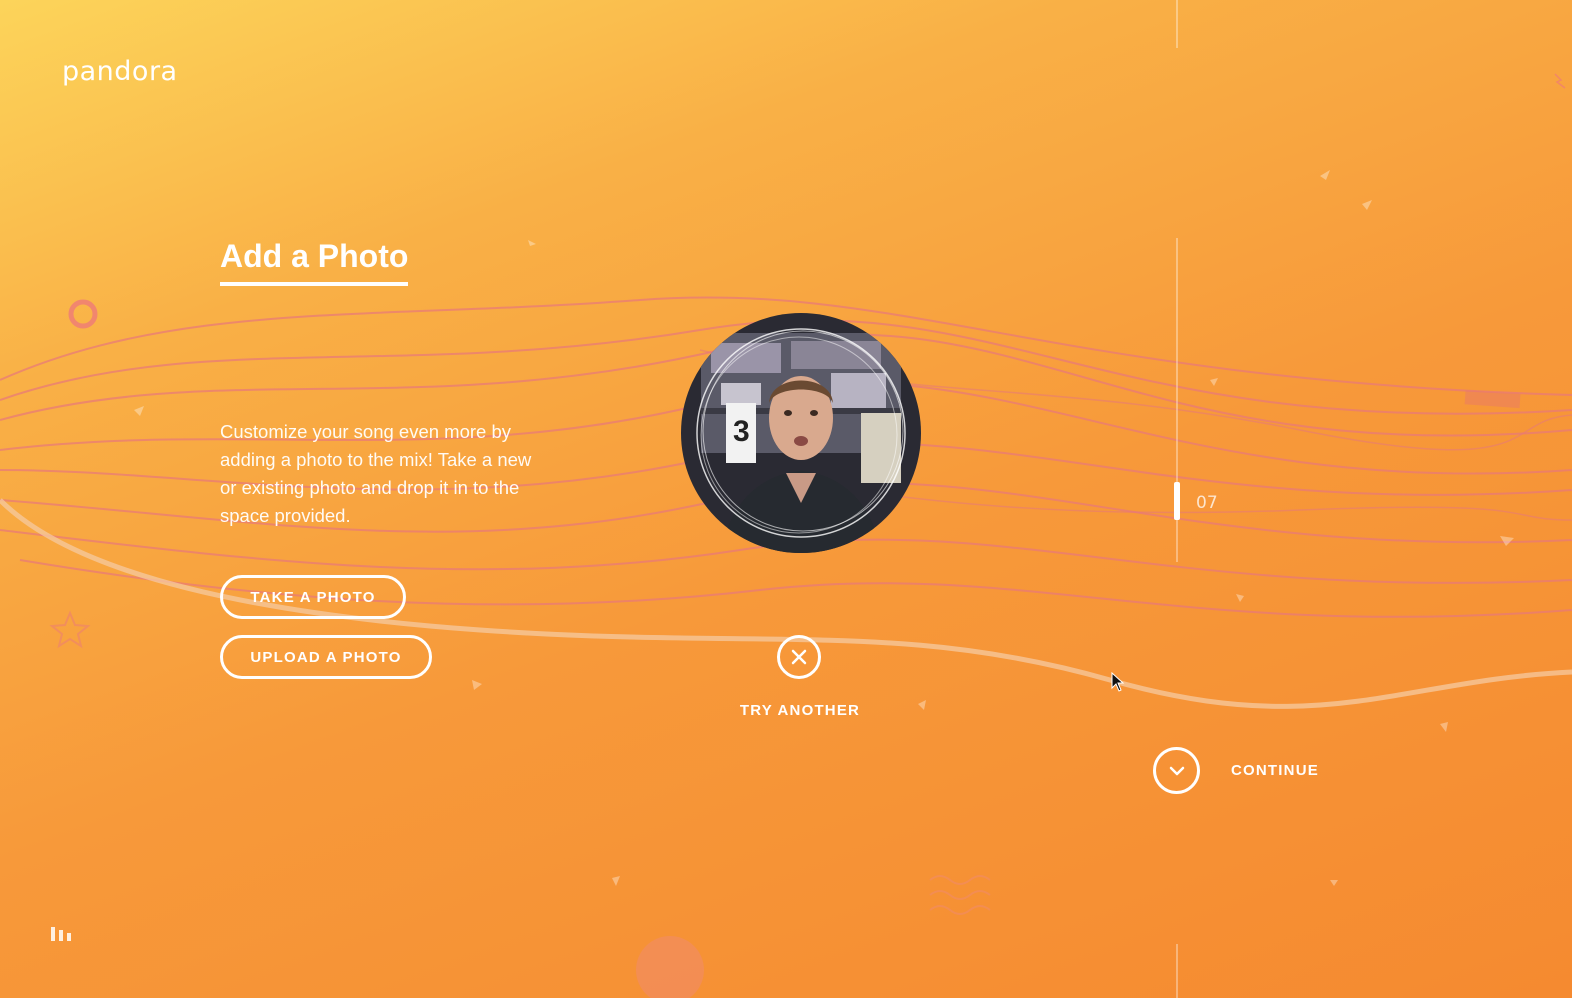 The height and width of the screenshot is (998, 1572). I want to click on photo-preview: 3, so click(801, 433).